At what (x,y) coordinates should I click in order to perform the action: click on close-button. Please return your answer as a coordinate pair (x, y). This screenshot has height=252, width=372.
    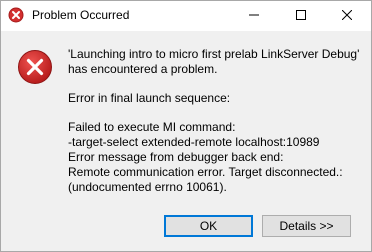
    Looking at the image, I should click on (347, 16).